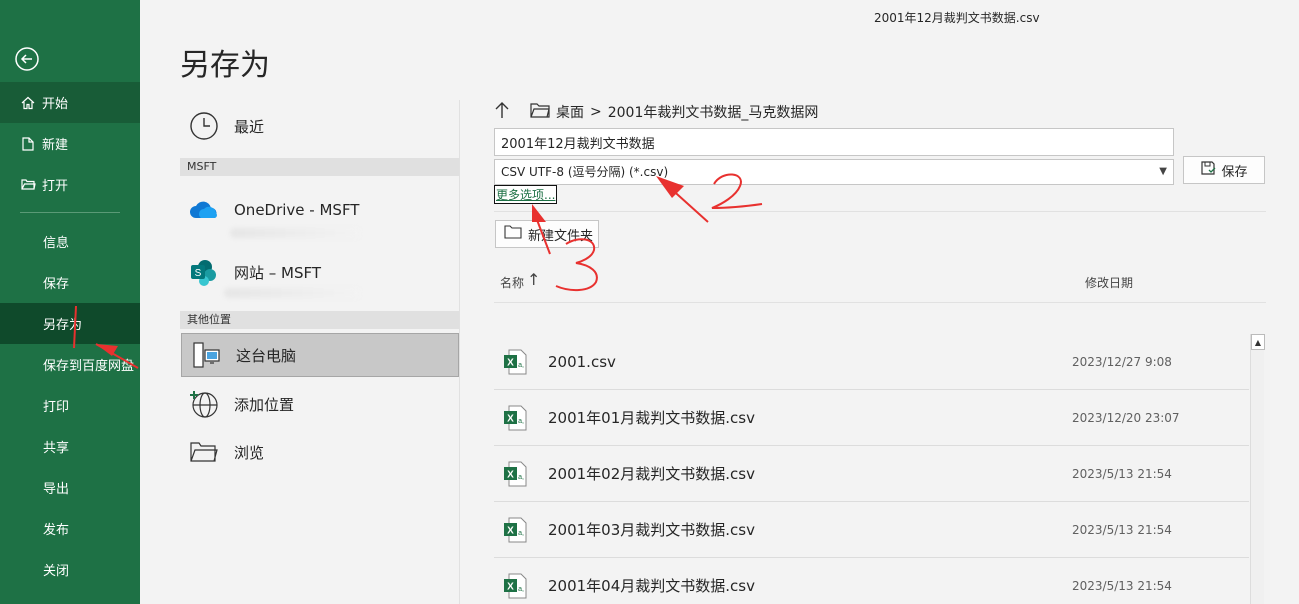 Image resolution: width=1299 pixels, height=604 pixels. Describe the element at coordinates (70, 405) in the screenshot. I see `nav-item-print: 打印` at that location.